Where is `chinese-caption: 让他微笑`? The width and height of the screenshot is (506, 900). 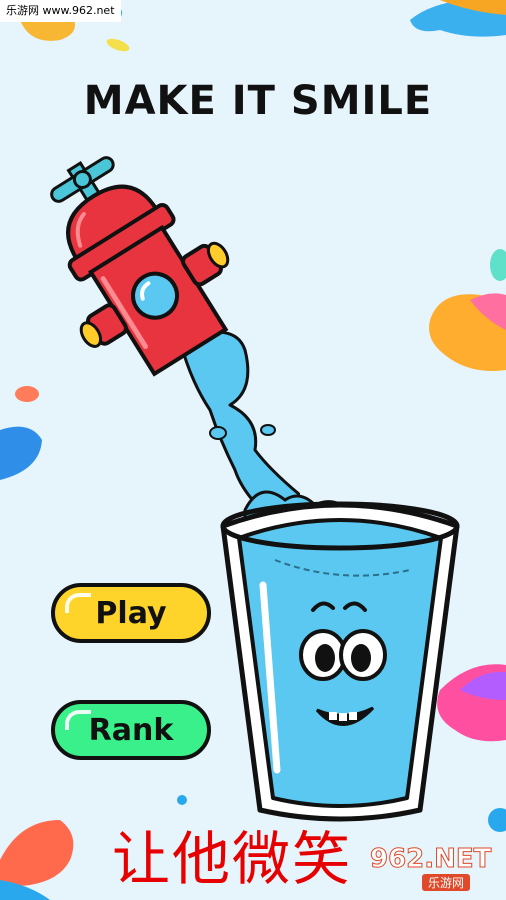 chinese-caption: 让他微笑 is located at coordinates (232, 859).